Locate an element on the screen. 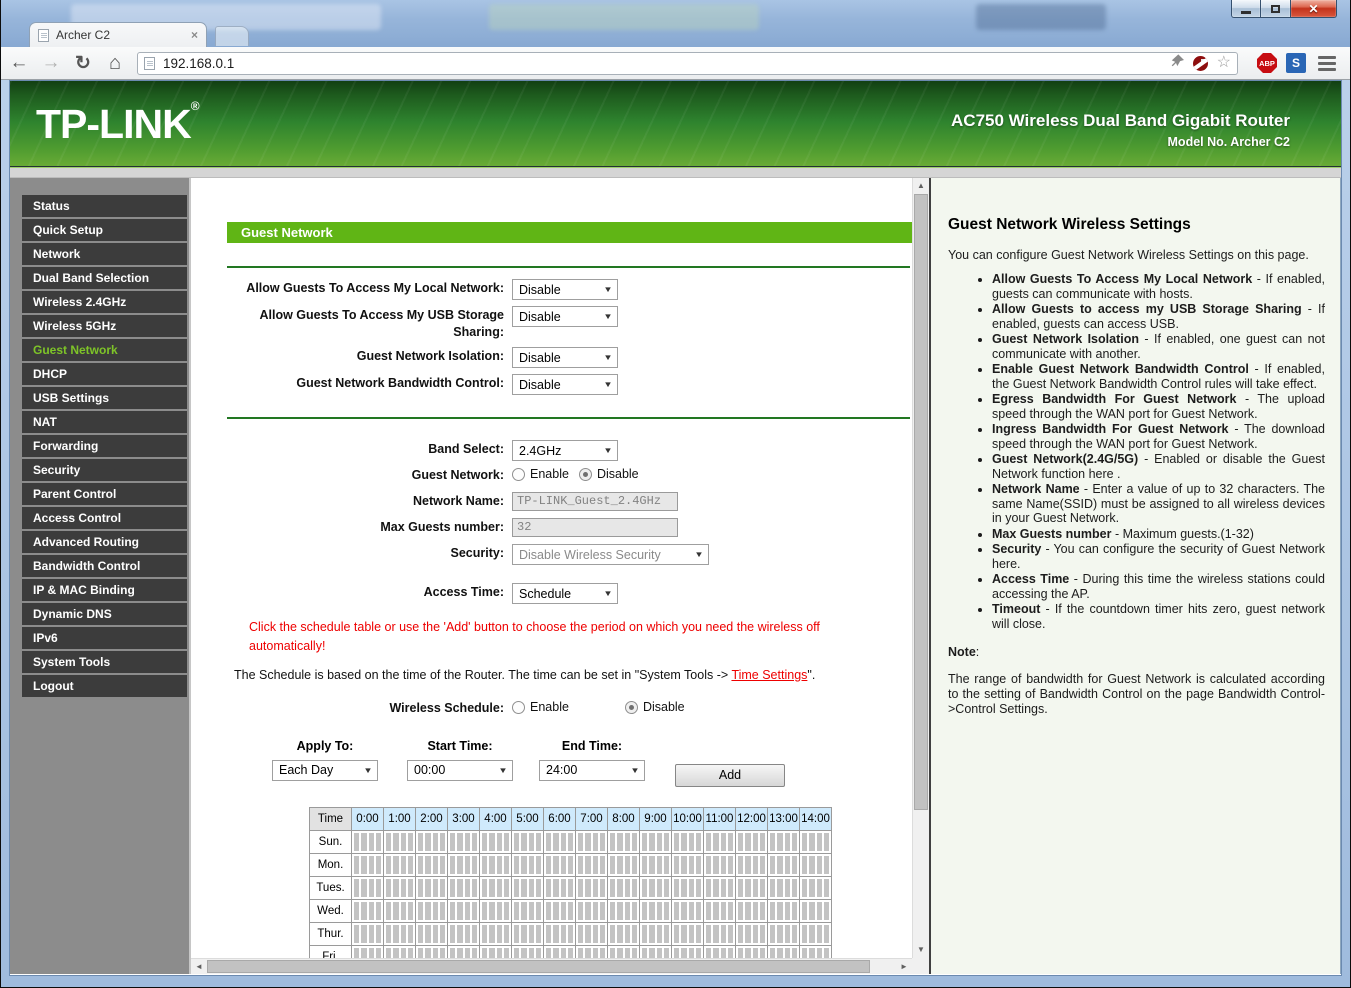 This screenshot has width=1351, height=988. access-time-dropdown: Schedule ▼ is located at coordinates (565, 593).